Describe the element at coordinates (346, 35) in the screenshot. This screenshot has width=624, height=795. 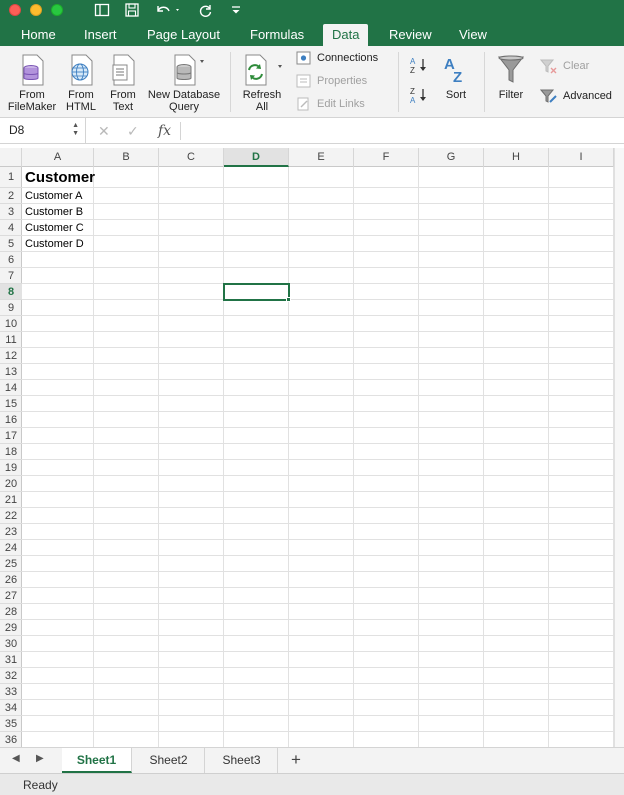
I see `tab-data: Data` at that location.